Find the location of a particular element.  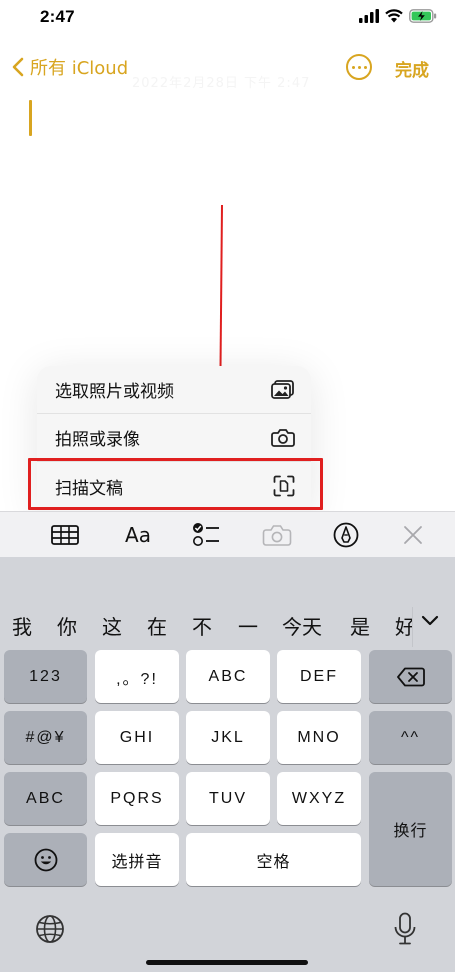

key-abc: ABC is located at coordinates (228, 676).